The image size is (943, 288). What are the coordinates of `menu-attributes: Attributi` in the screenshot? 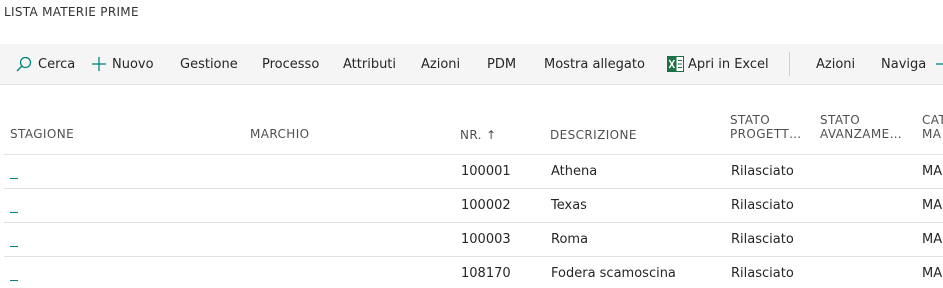 It's located at (369, 64).